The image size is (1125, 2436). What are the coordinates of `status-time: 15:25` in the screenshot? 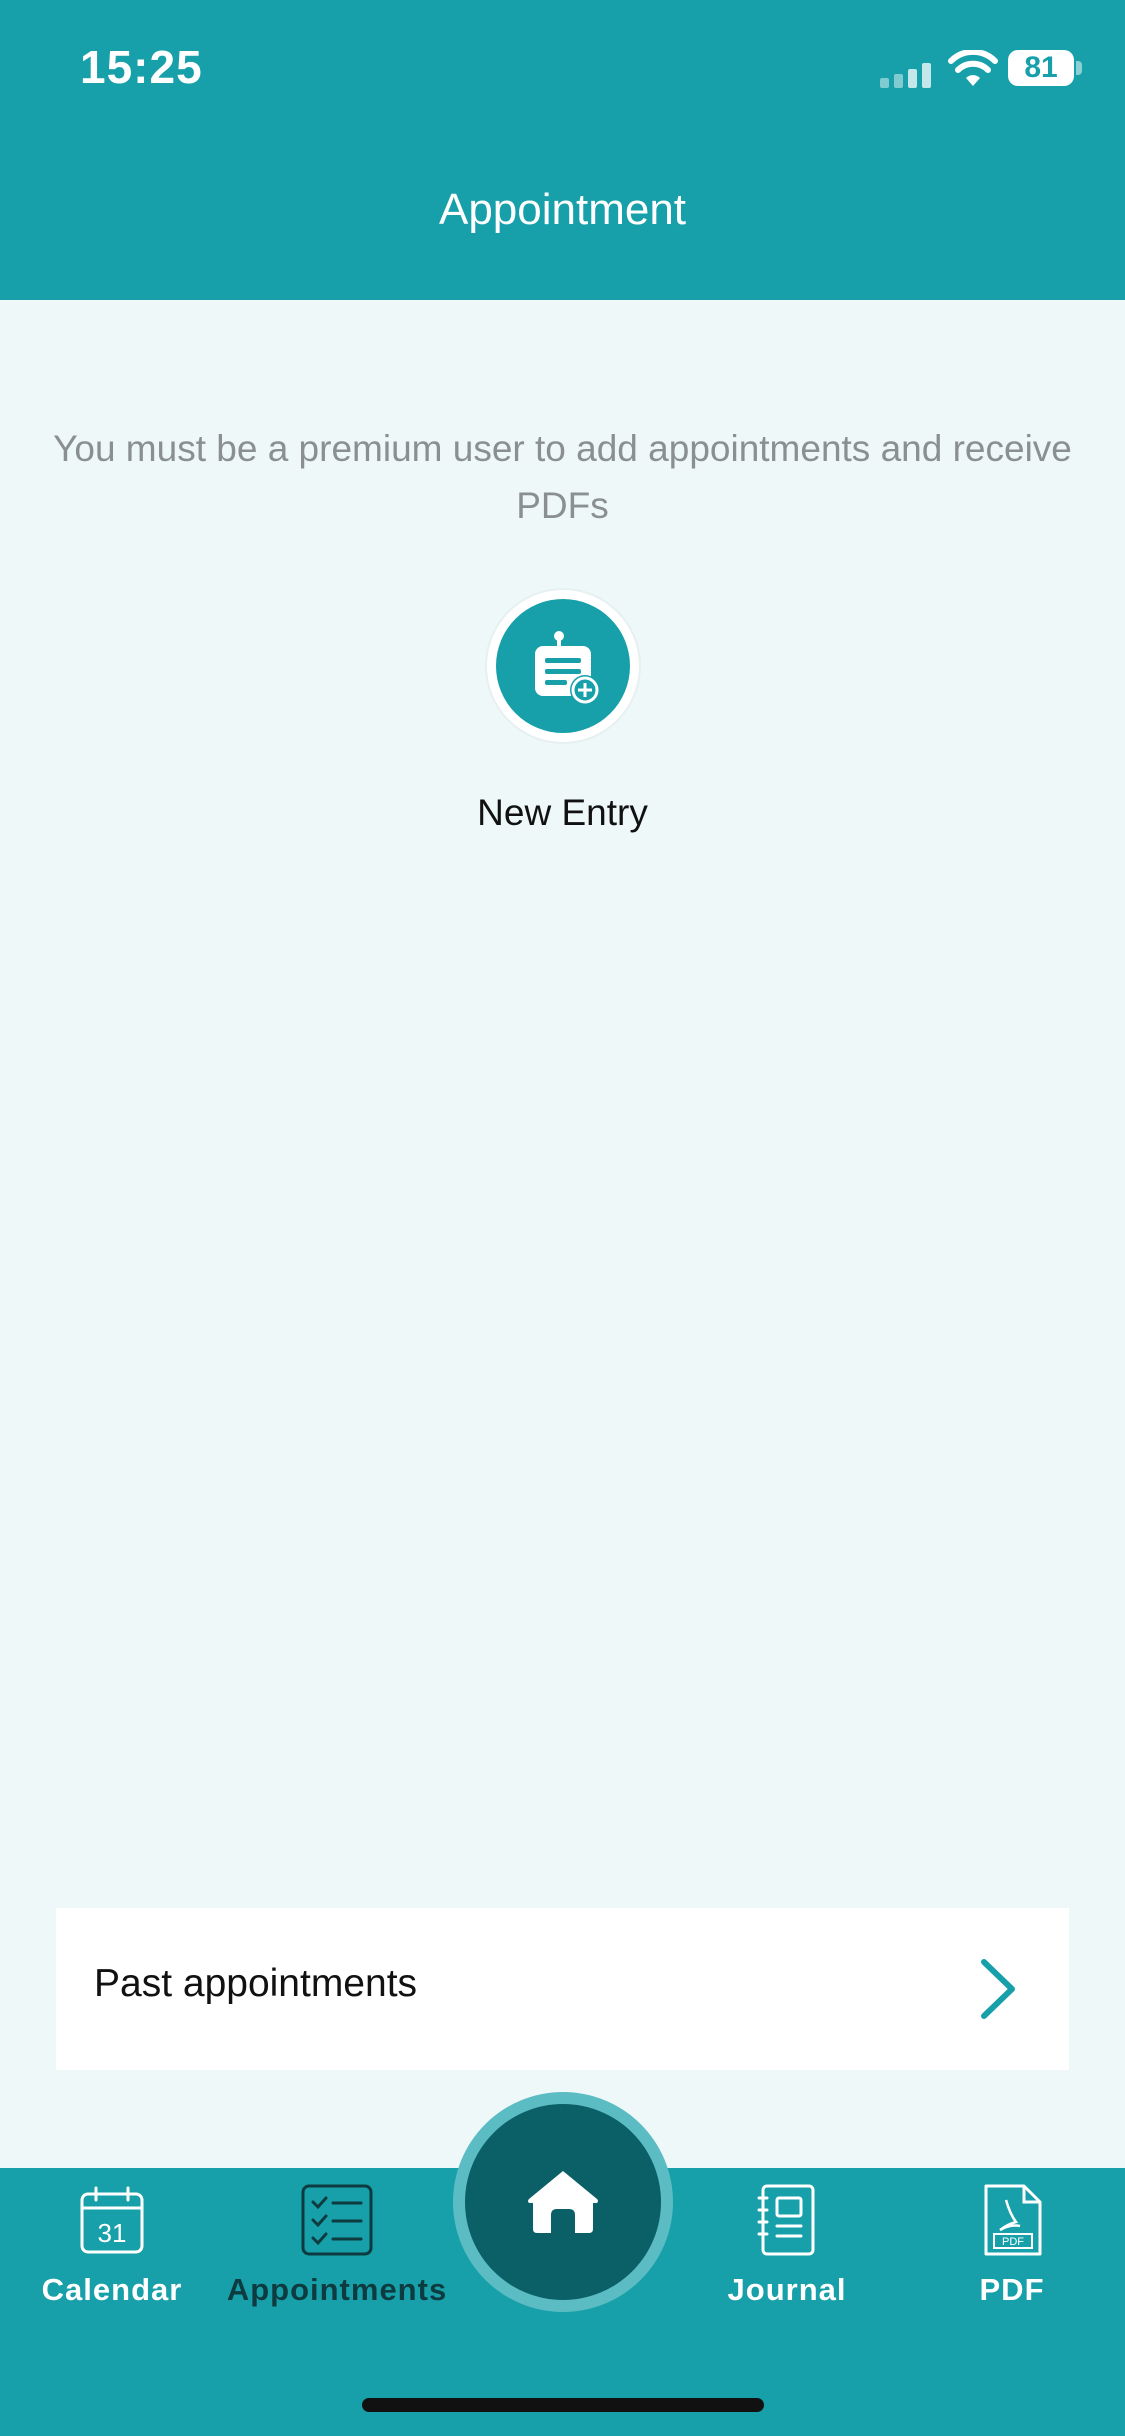 It's located at (141, 67).